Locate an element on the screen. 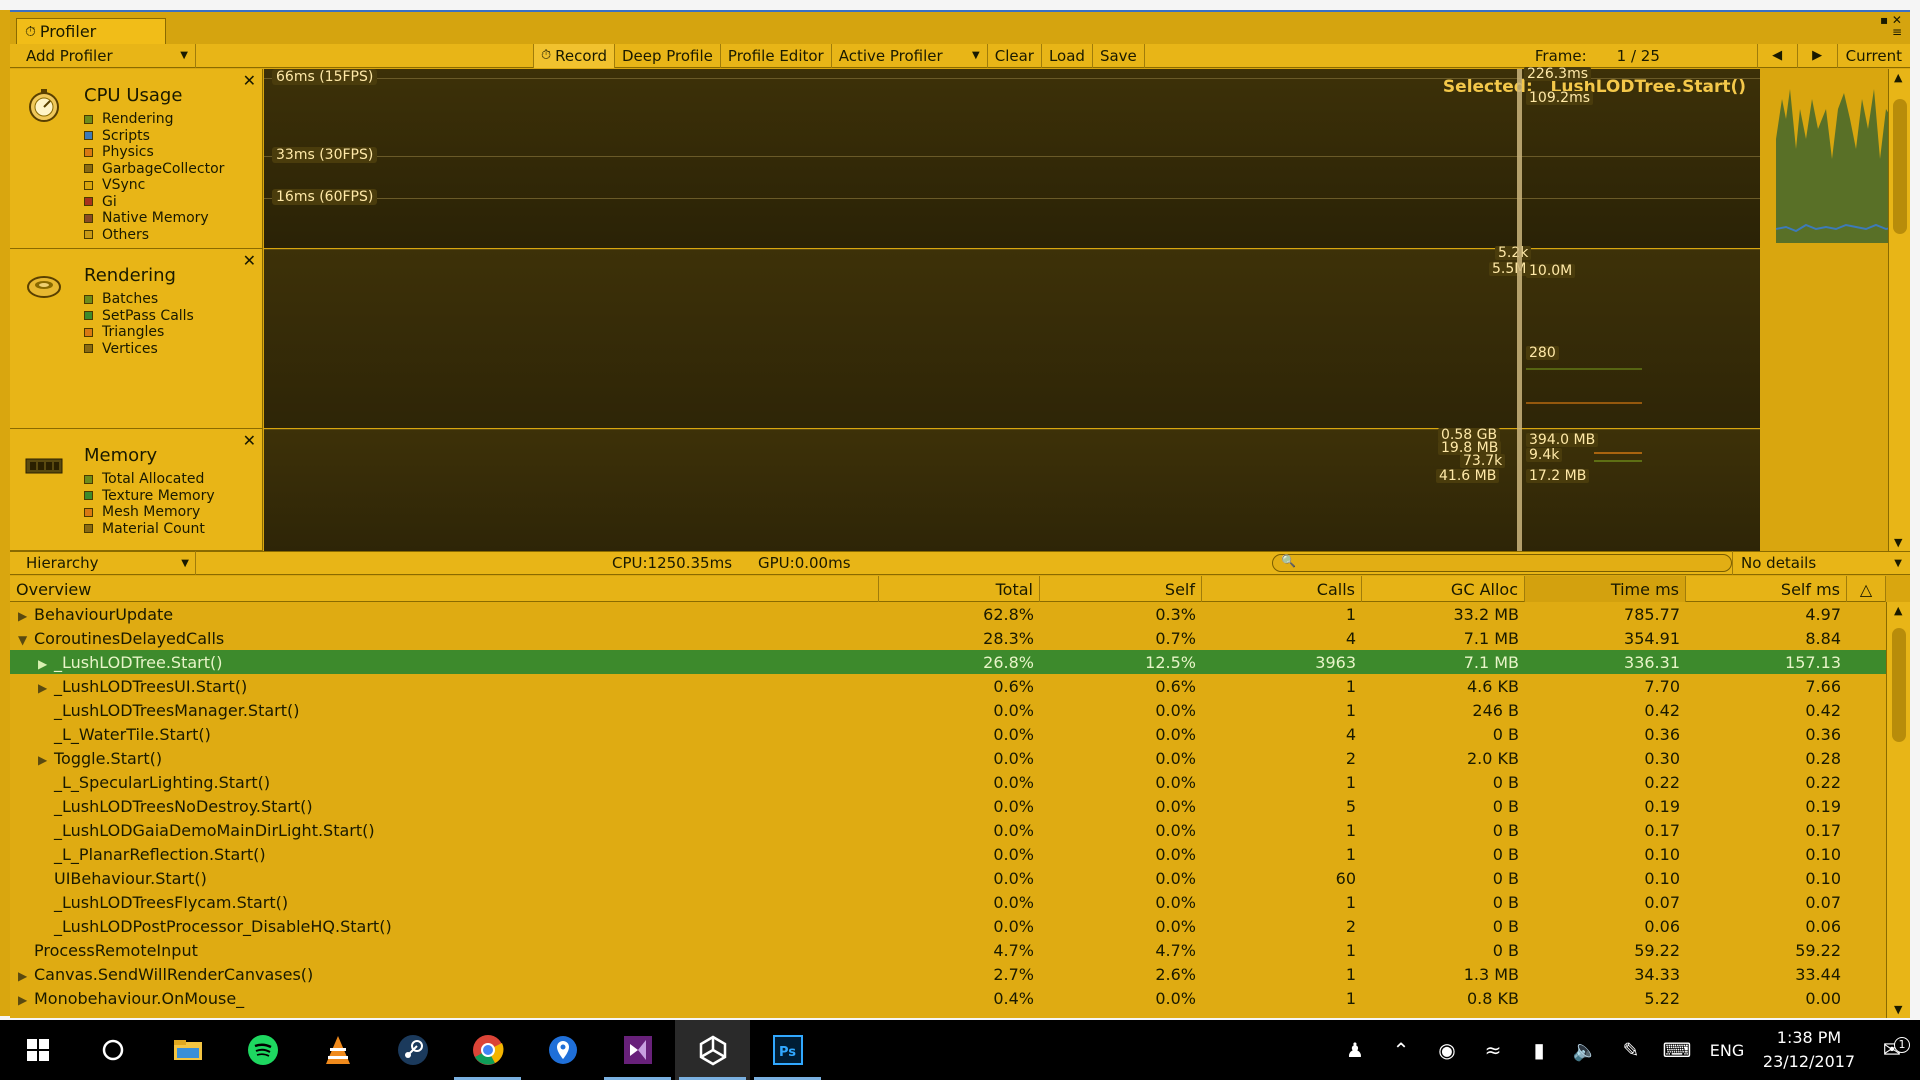 This screenshot has width=1920, height=1080. deep-profile-button: Deep Profile is located at coordinates (668, 55).